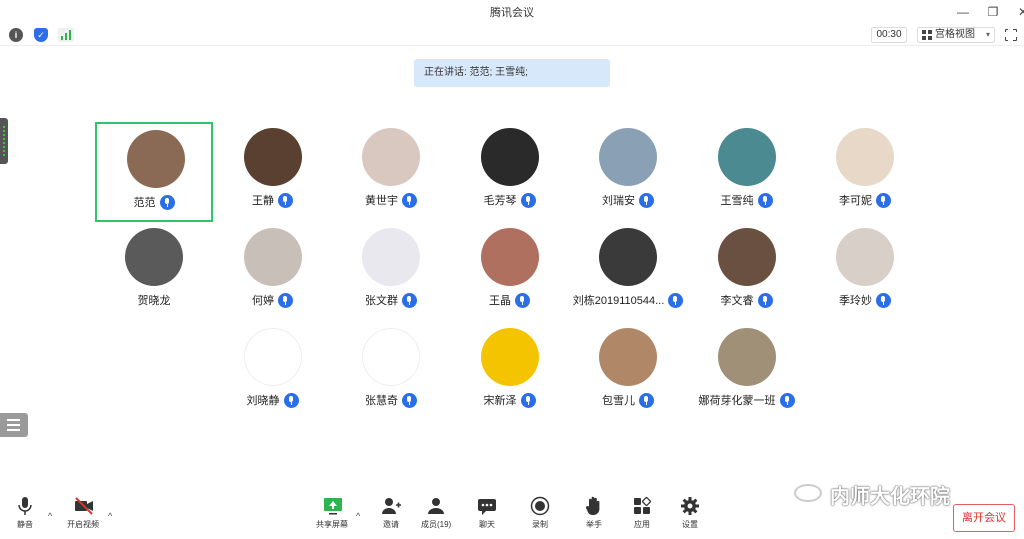 The width and height of the screenshot is (1024, 539). What do you see at coordinates (1010, 34) in the screenshot?
I see `fullscreen-icon` at bounding box center [1010, 34].